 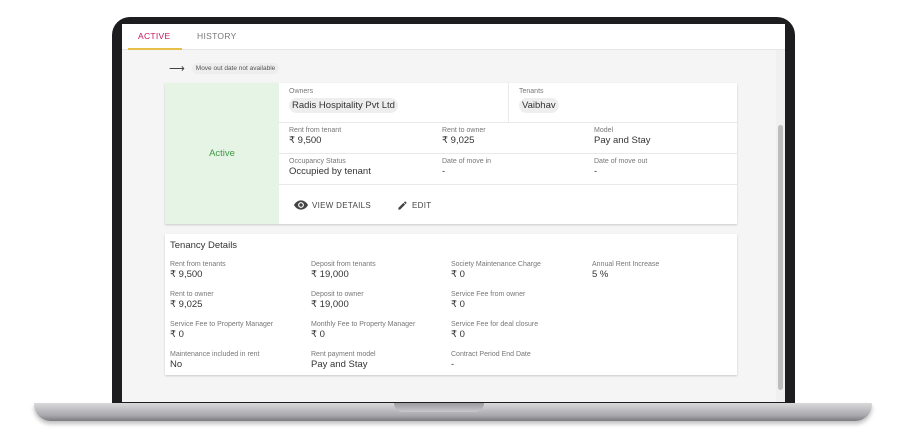 I want to click on view-details-label: VIEW DETAILS, so click(x=342, y=205).